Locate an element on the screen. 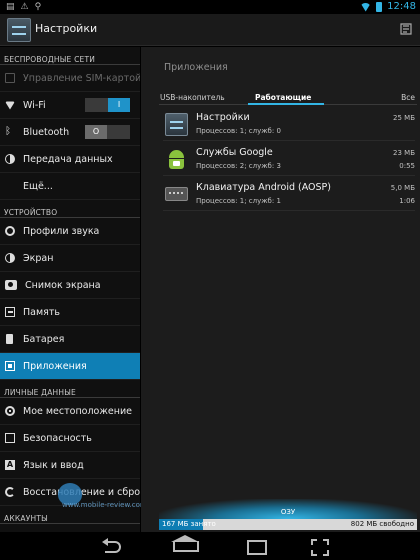  nav-item-location: Мое местоположение is located at coordinates (70, 411).